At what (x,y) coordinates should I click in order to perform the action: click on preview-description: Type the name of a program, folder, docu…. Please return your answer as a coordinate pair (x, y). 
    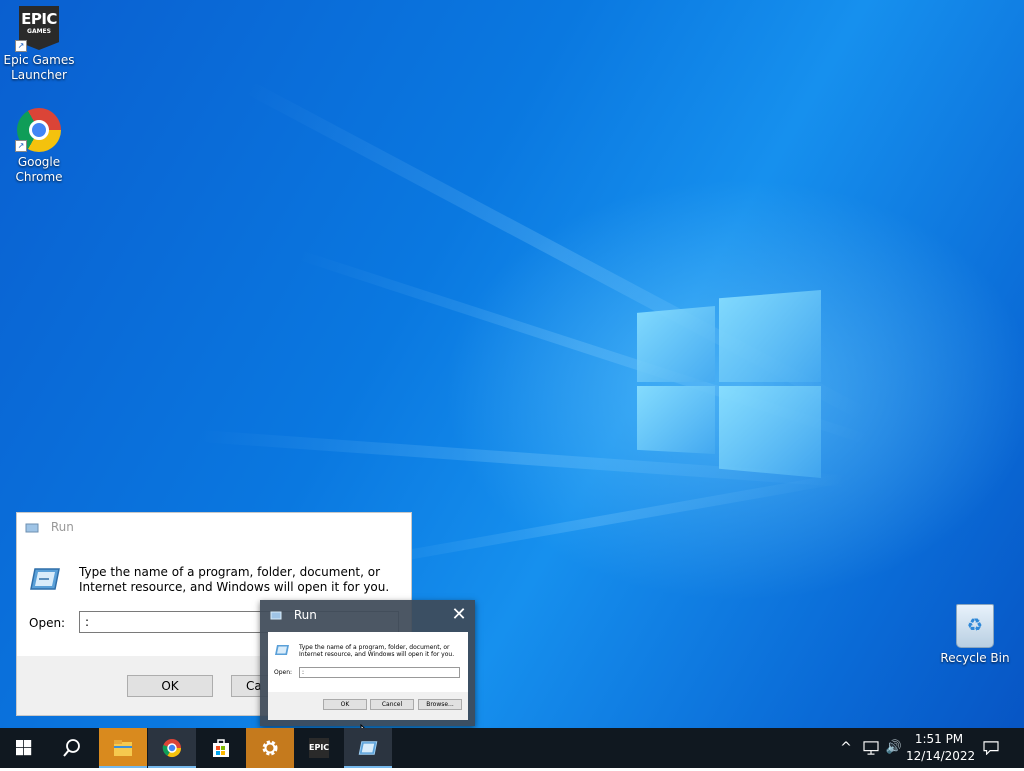
    Looking at the image, I should click on (377, 651).